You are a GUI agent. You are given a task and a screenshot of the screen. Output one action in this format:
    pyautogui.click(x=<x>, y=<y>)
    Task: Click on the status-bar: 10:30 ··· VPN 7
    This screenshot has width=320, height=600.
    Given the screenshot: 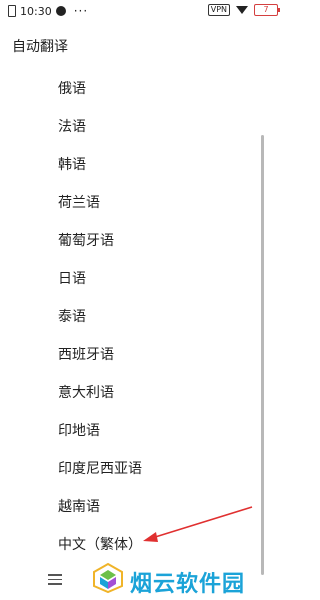 What is the action you would take?
    pyautogui.click(x=142, y=11)
    